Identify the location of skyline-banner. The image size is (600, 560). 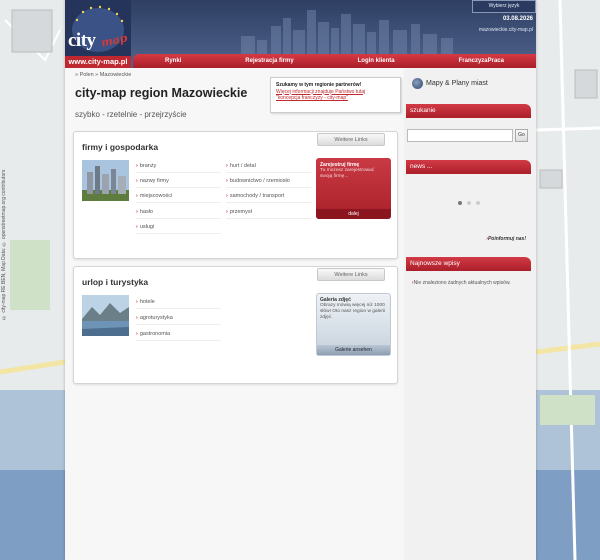
(347, 32).